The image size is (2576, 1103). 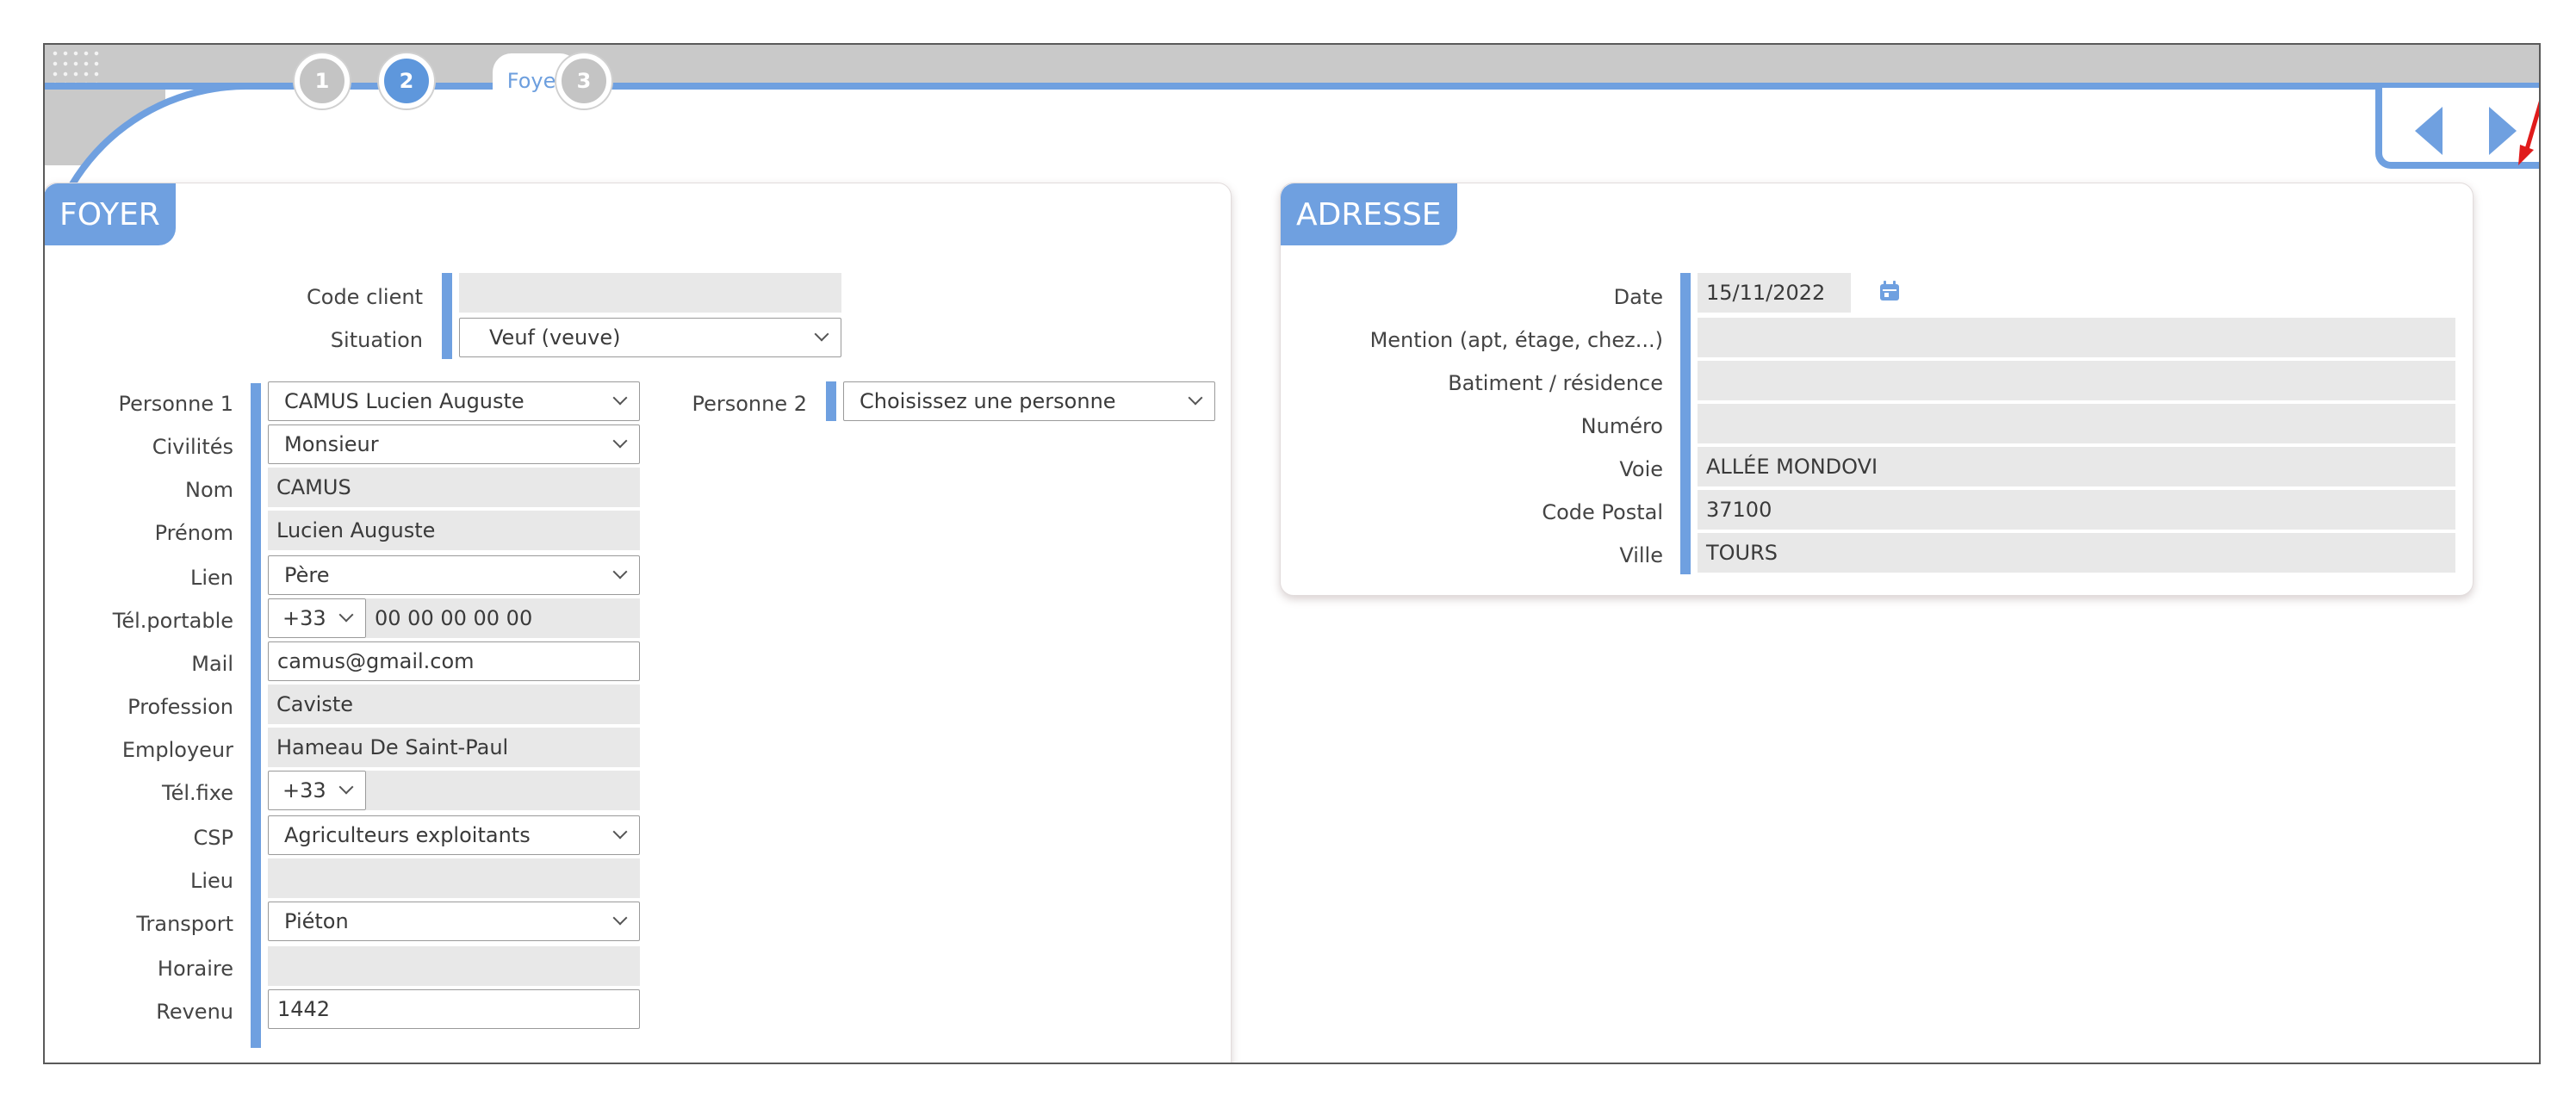 What do you see at coordinates (454, 1009) in the screenshot?
I see `revenu-input: 1442` at bounding box center [454, 1009].